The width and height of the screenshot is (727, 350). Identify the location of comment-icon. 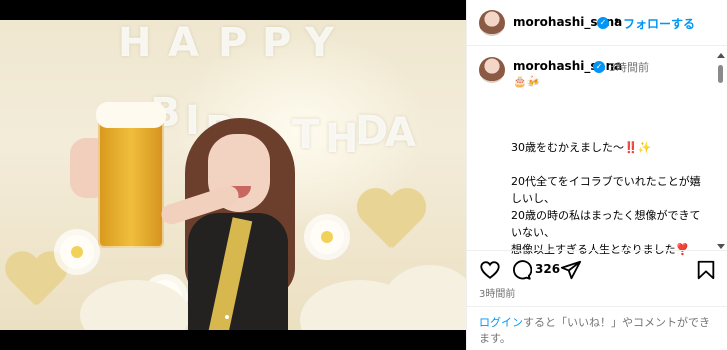
(521, 270).